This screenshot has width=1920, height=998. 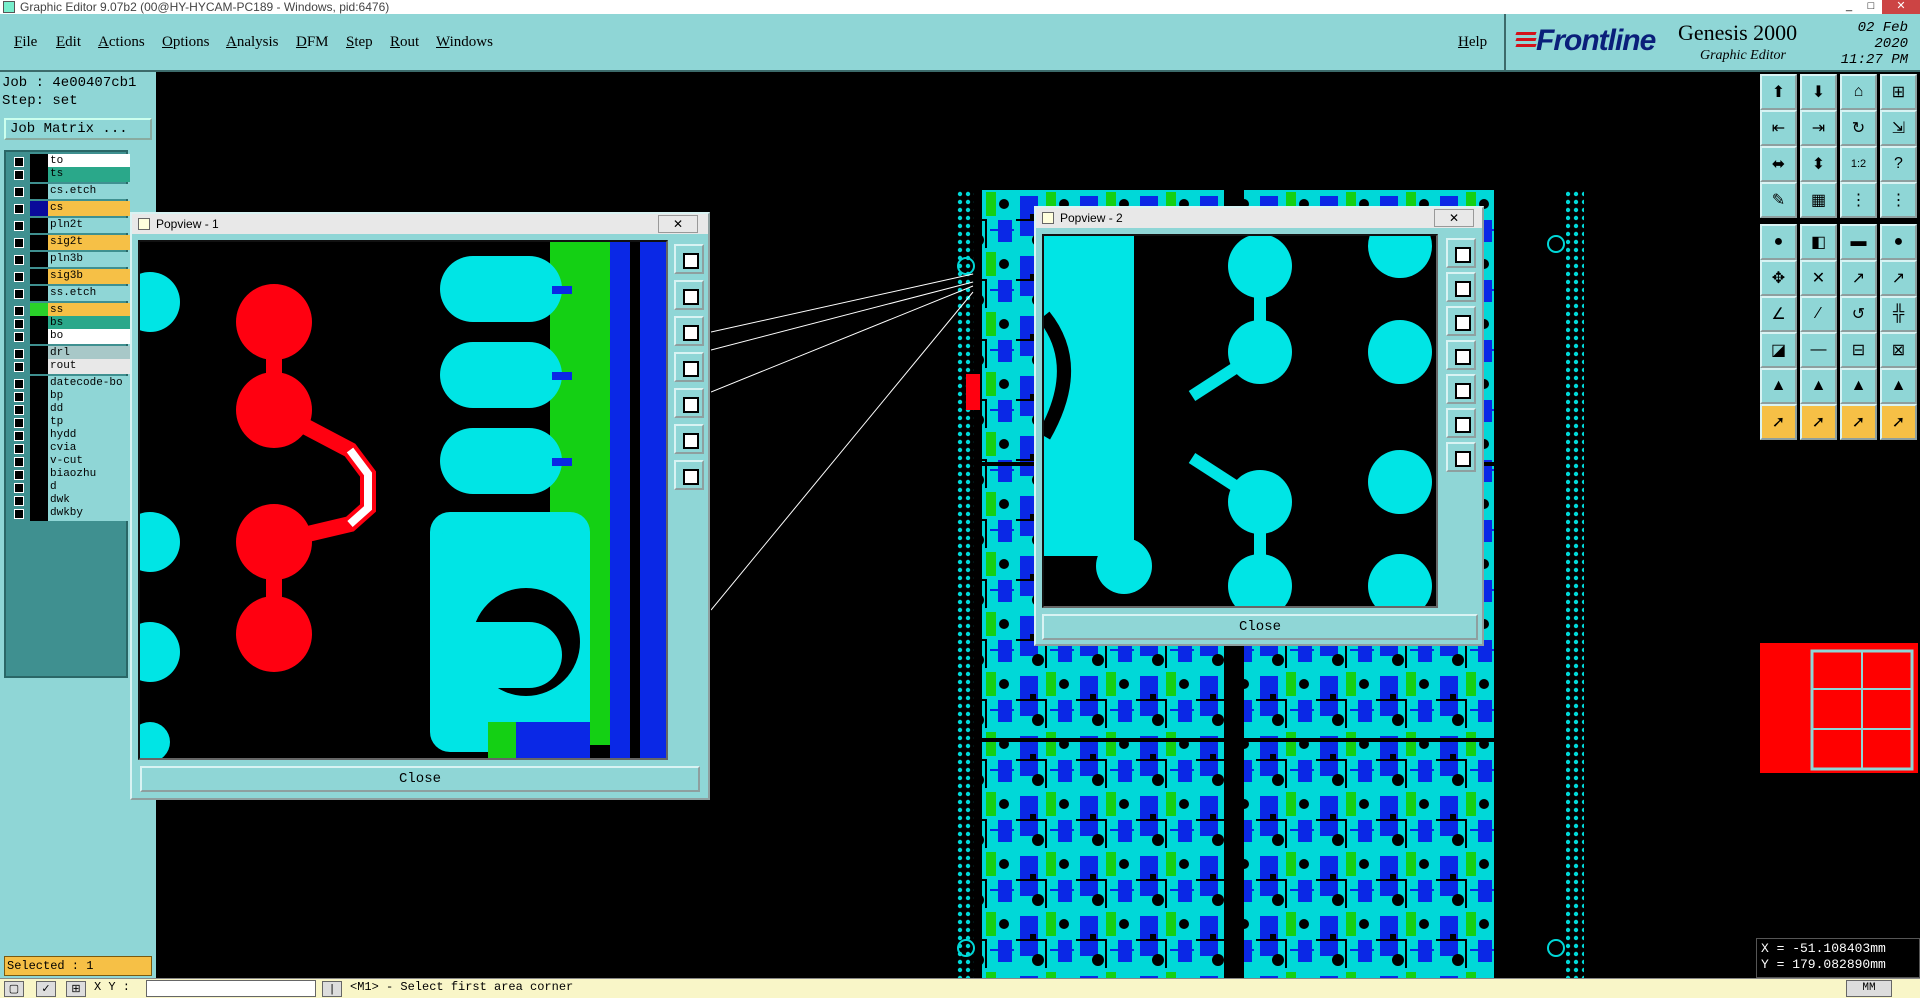 I want to click on tool-minus-icon: —, so click(x=1818, y=350).